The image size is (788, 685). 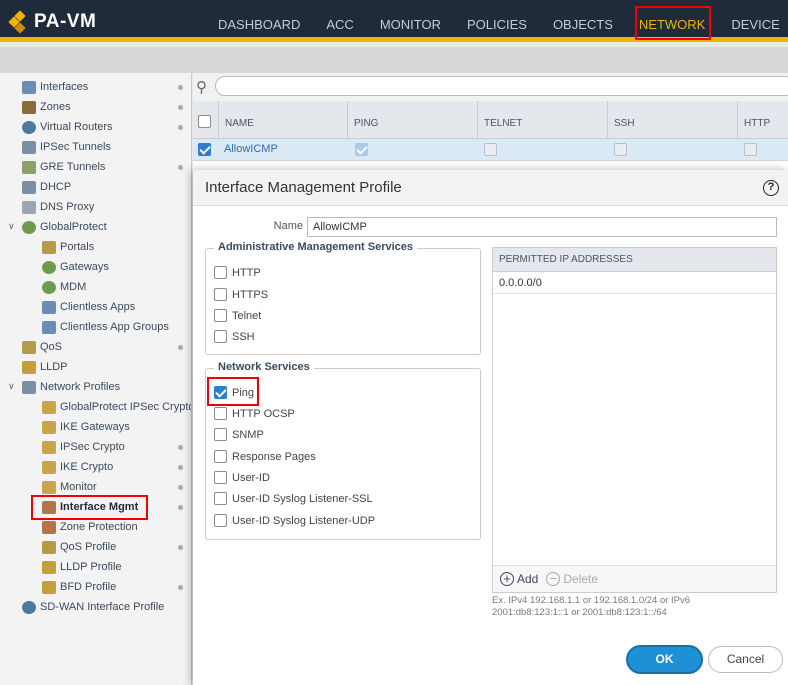 What do you see at coordinates (83, 447) in the screenshot?
I see `sidebar-item-ipsec-crypto: IPSec Crypto` at bounding box center [83, 447].